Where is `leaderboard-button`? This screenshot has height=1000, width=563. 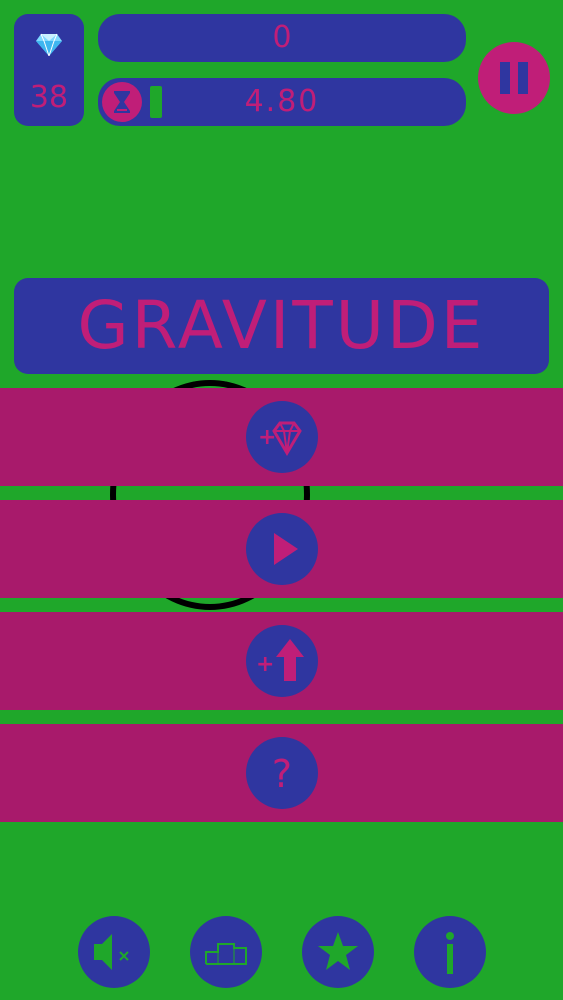 leaderboard-button is located at coordinates (226, 952).